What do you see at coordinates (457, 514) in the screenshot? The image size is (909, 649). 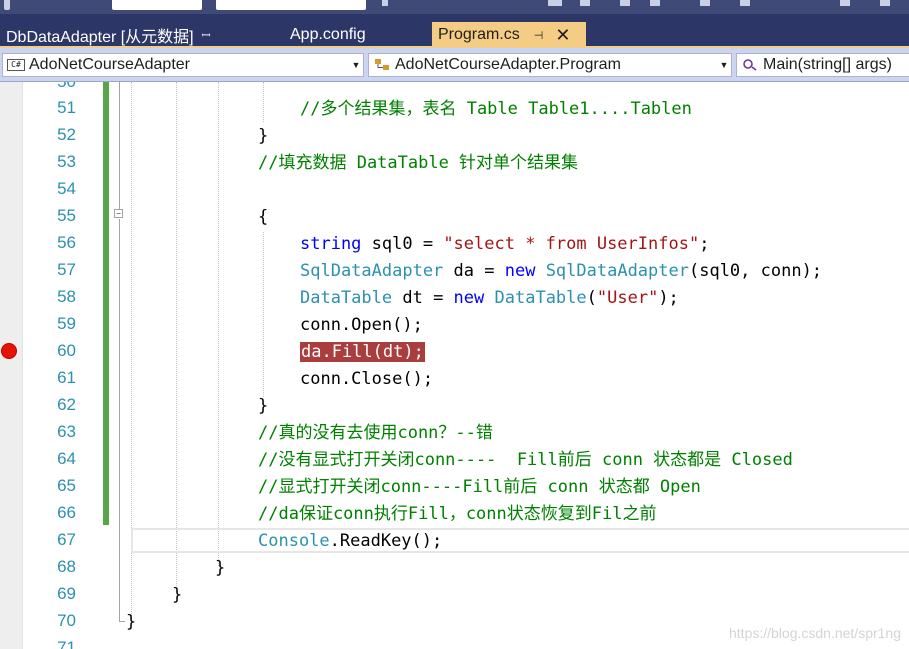 I see `code-line-66: //da保证conn执行Fill，conn状态恢复到Fil之前` at bounding box center [457, 514].